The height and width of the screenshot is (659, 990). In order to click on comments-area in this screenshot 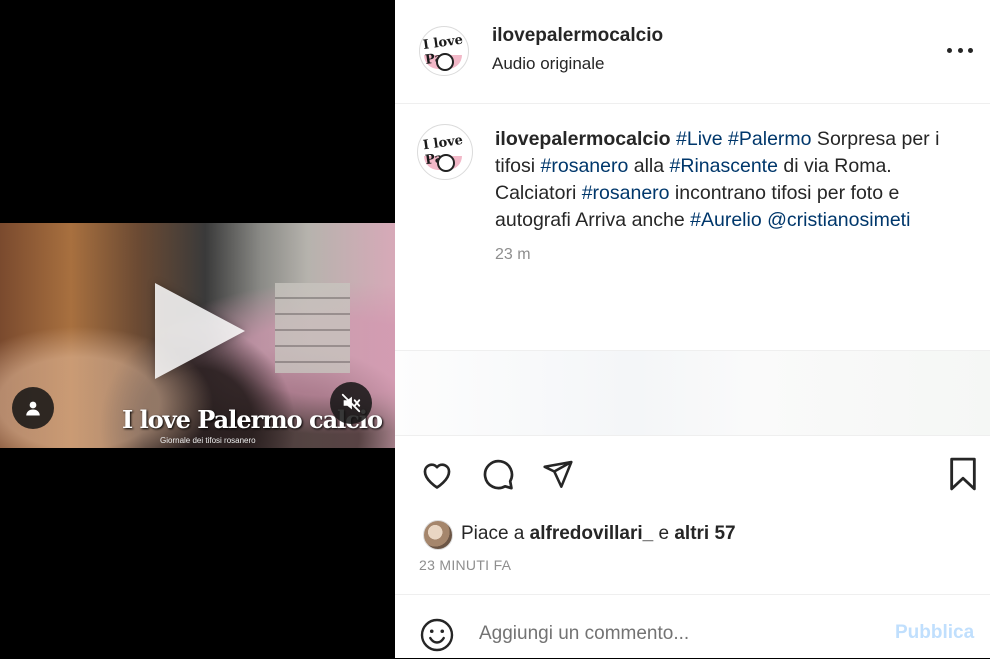, I will do `click(692, 393)`.